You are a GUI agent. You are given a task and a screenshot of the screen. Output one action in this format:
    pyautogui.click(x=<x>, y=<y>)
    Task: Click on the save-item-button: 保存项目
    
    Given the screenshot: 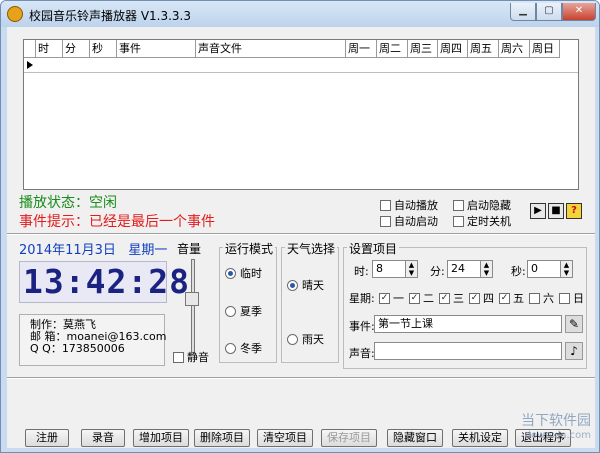 What is the action you would take?
    pyautogui.click(x=349, y=438)
    